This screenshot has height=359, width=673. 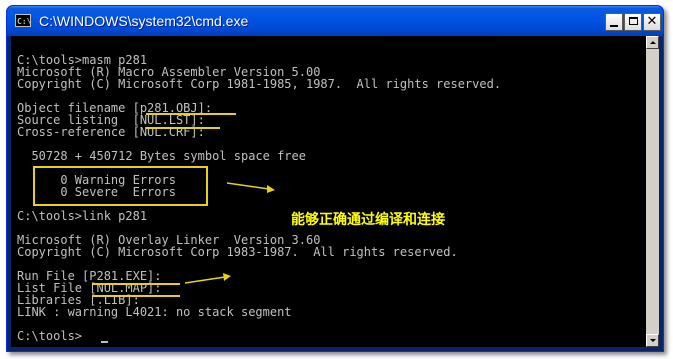 I want to click on maximize-button, so click(x=633, y=22).